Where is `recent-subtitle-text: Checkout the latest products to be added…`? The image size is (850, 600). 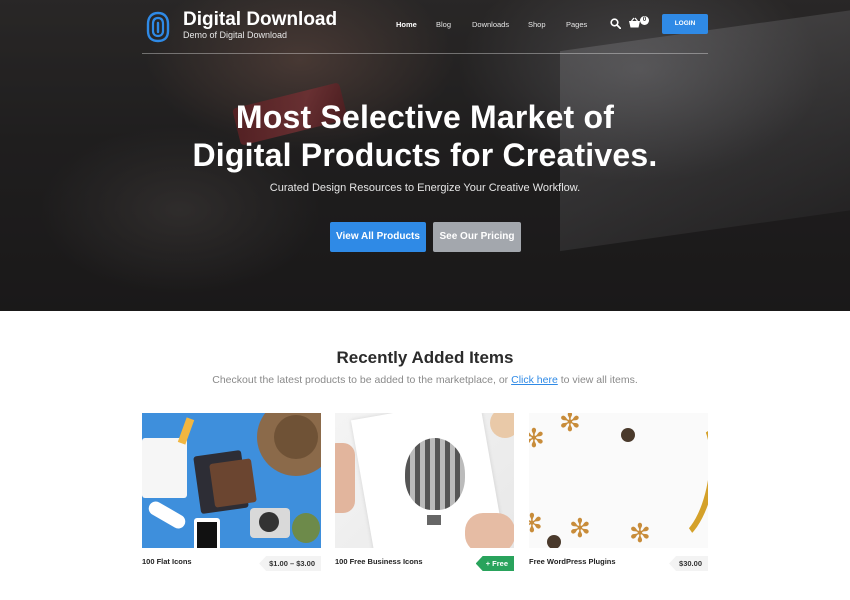 recent-subtitle-text: Checkout the latest products to be added… is located at coordinates (362, 380).